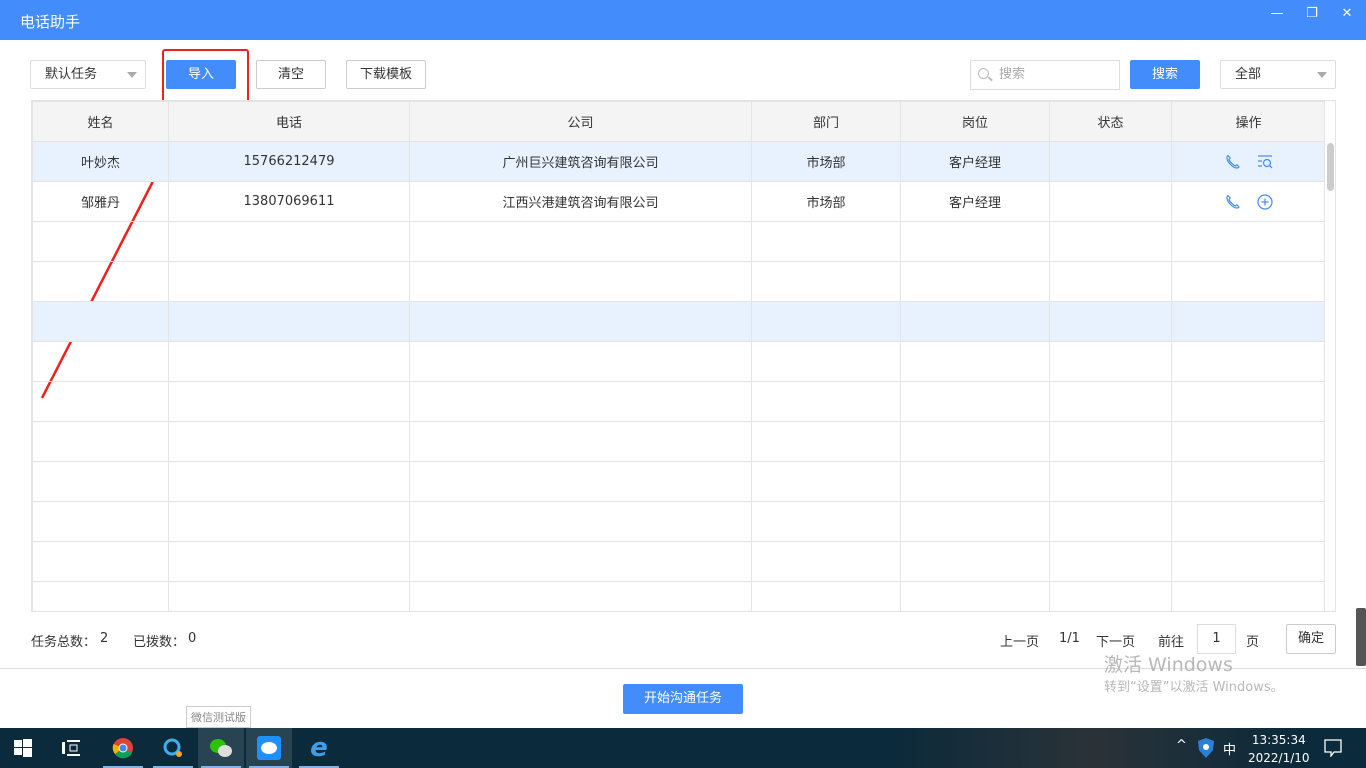 The width and height of the screenshot is (1366, 768). Describe the element at coordinates (1277, 16) in the screenshot. I see `minimize-button: —` at that location.